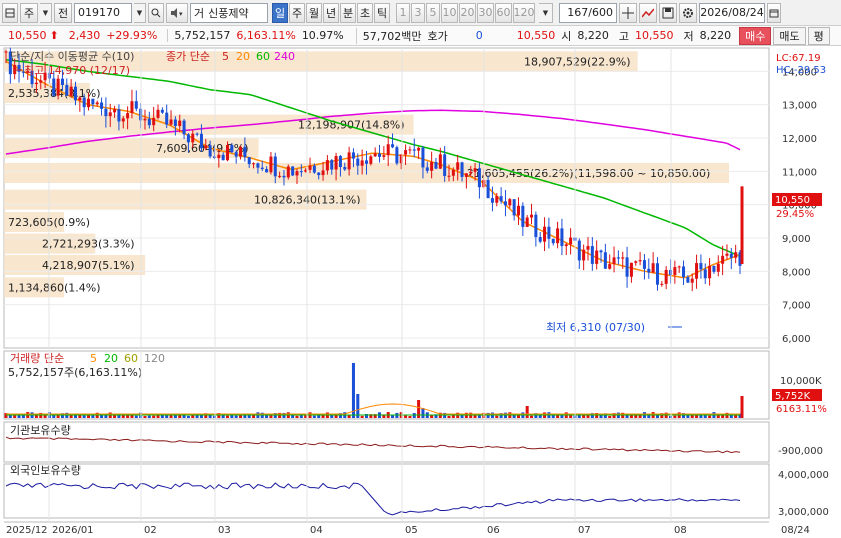 Image resolution: width=841 pixels, height=538 pixels. What do you see at coordinates (566, 36) in the screenshot?
I see `open-label: 시` at bounding box center [566, 36].